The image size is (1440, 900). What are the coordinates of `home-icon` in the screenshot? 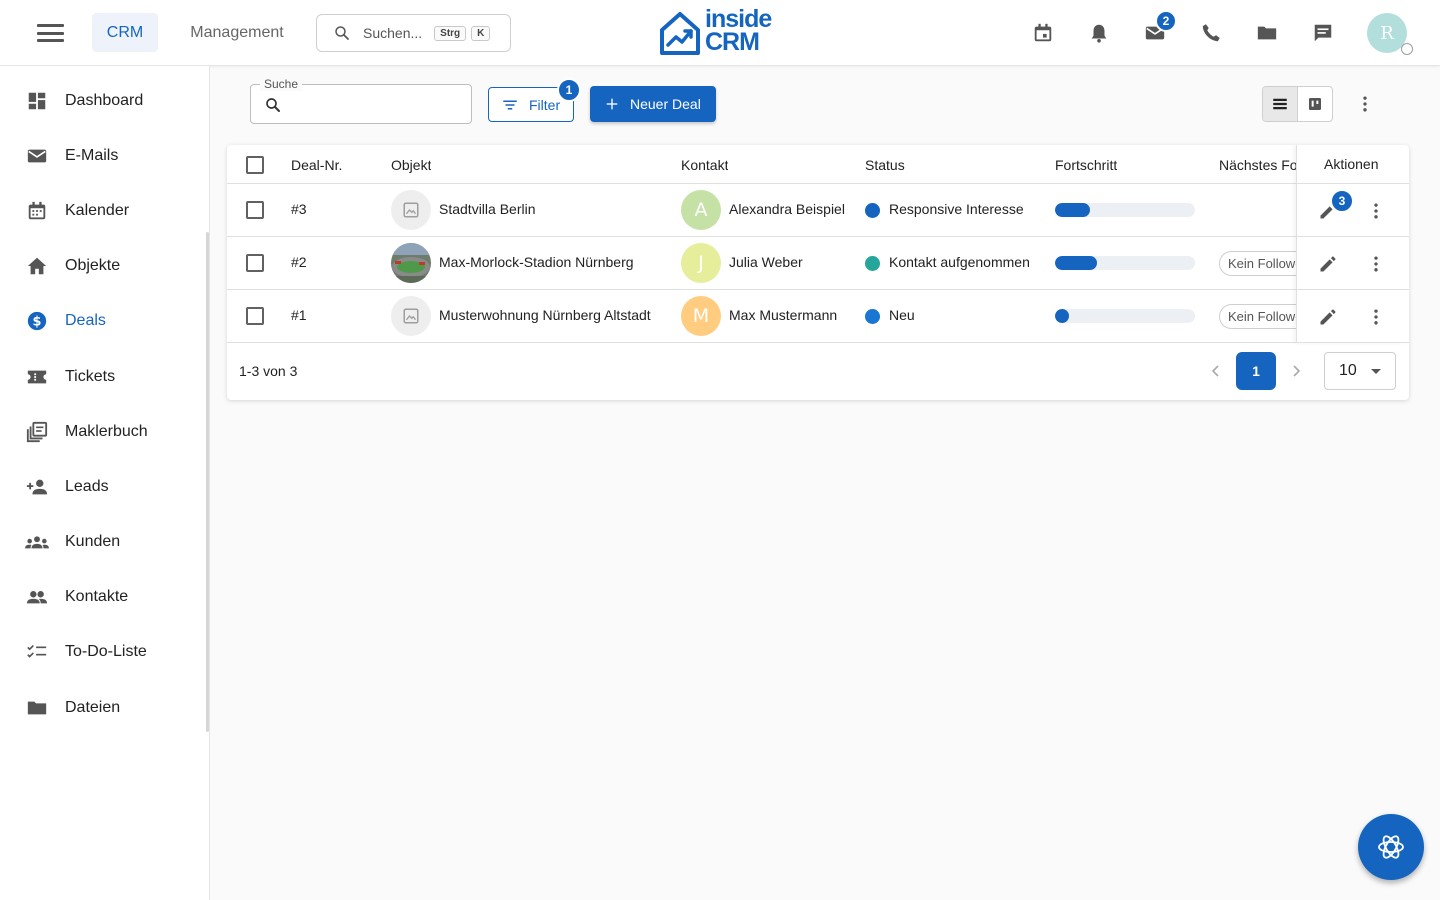 It's located at (37, 266).